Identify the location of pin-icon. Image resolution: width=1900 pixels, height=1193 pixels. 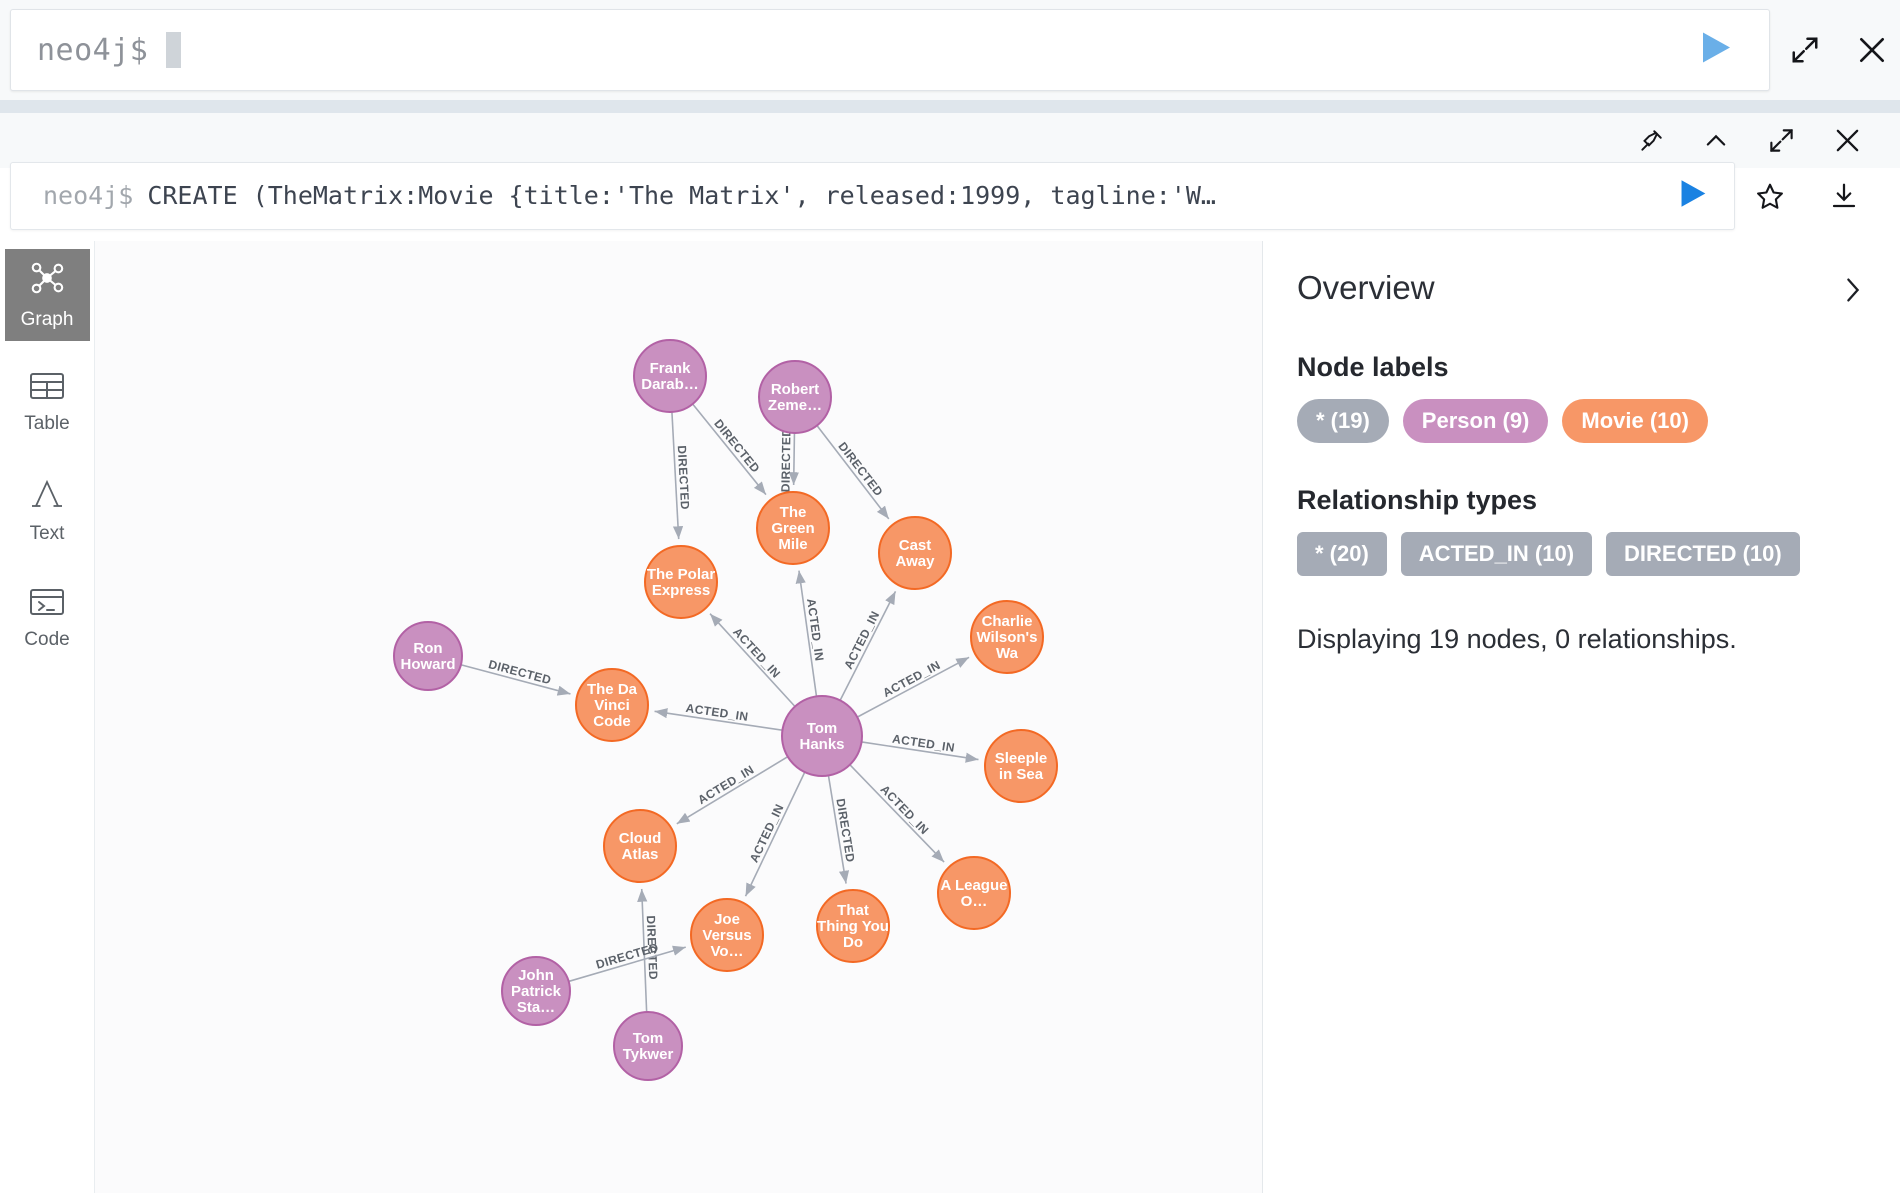
(1651, 141).